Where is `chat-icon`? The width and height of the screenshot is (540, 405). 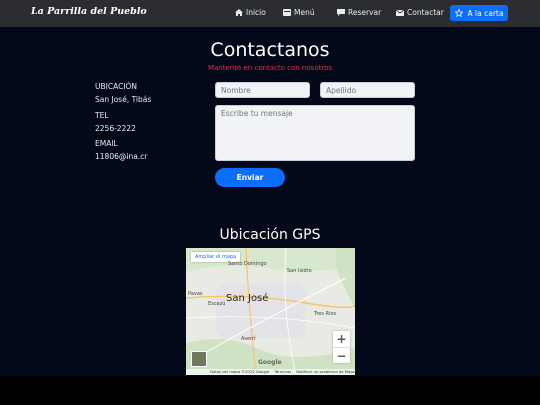 chat-icon is located at coordinates (341, 12).